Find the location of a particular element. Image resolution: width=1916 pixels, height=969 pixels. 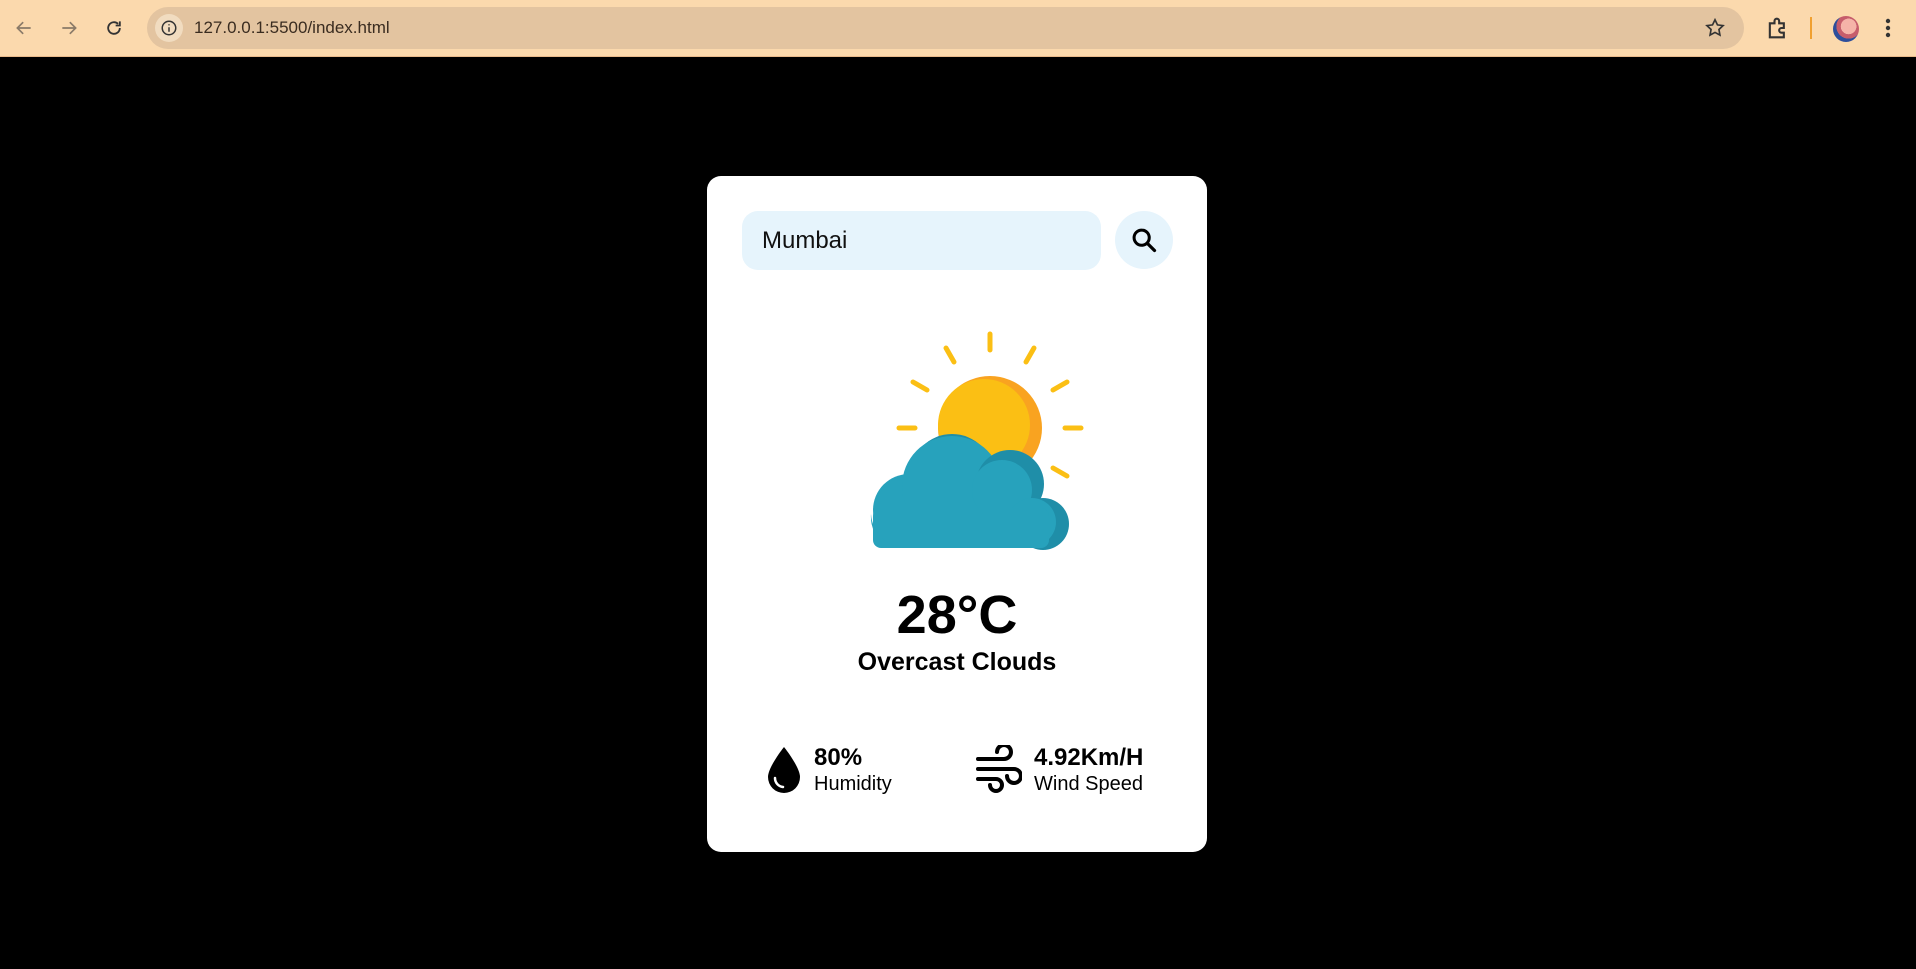

arrow-right-icon is located at coordinates (69, 28).